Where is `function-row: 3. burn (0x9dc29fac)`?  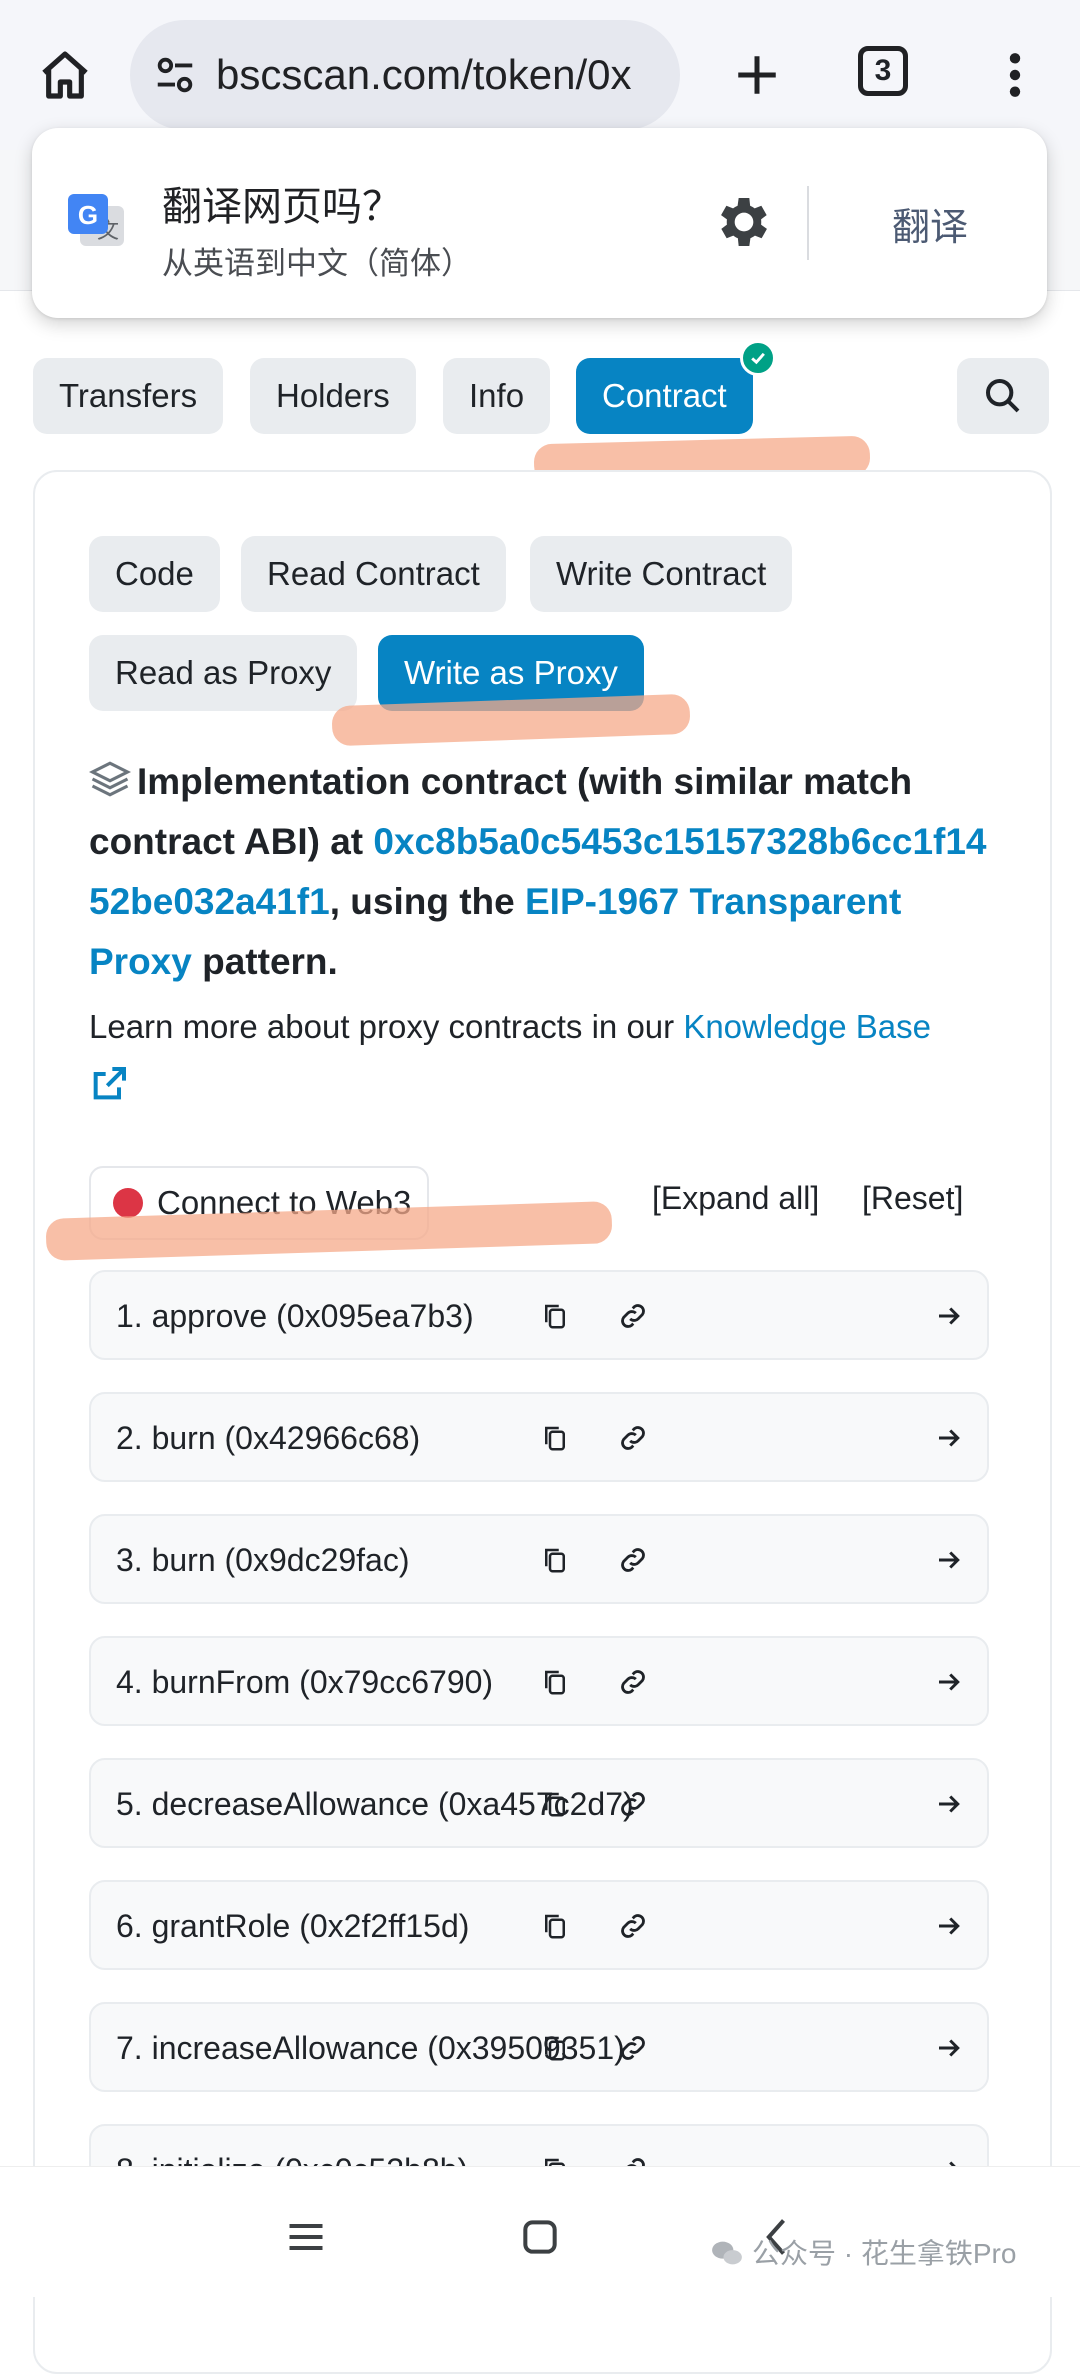
function-row: 3. burn (0x9dc29fac) is located at coordinates (539, 1559).